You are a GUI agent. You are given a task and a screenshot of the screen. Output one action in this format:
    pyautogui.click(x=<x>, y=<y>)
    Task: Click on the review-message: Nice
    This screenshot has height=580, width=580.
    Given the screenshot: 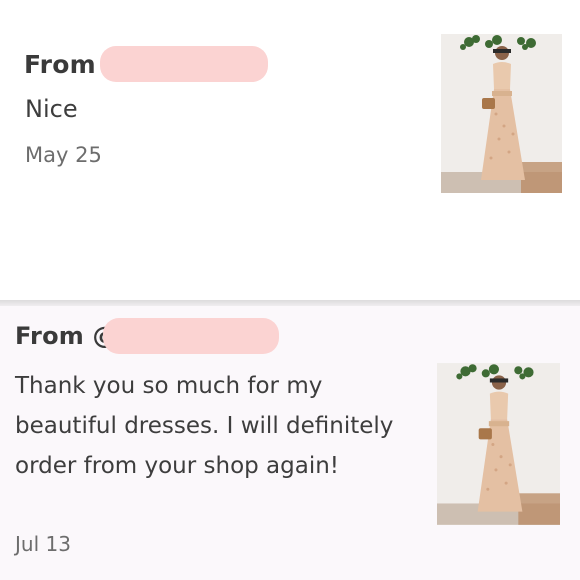 What is the action you would take?
    pyautogui.click(x=51, y=109)
    